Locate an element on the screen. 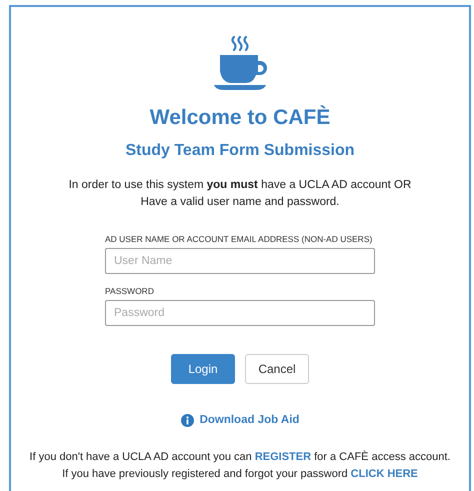 This screenshot has height=491, width=474. login-button: Login is located at coordinates (203, 369).